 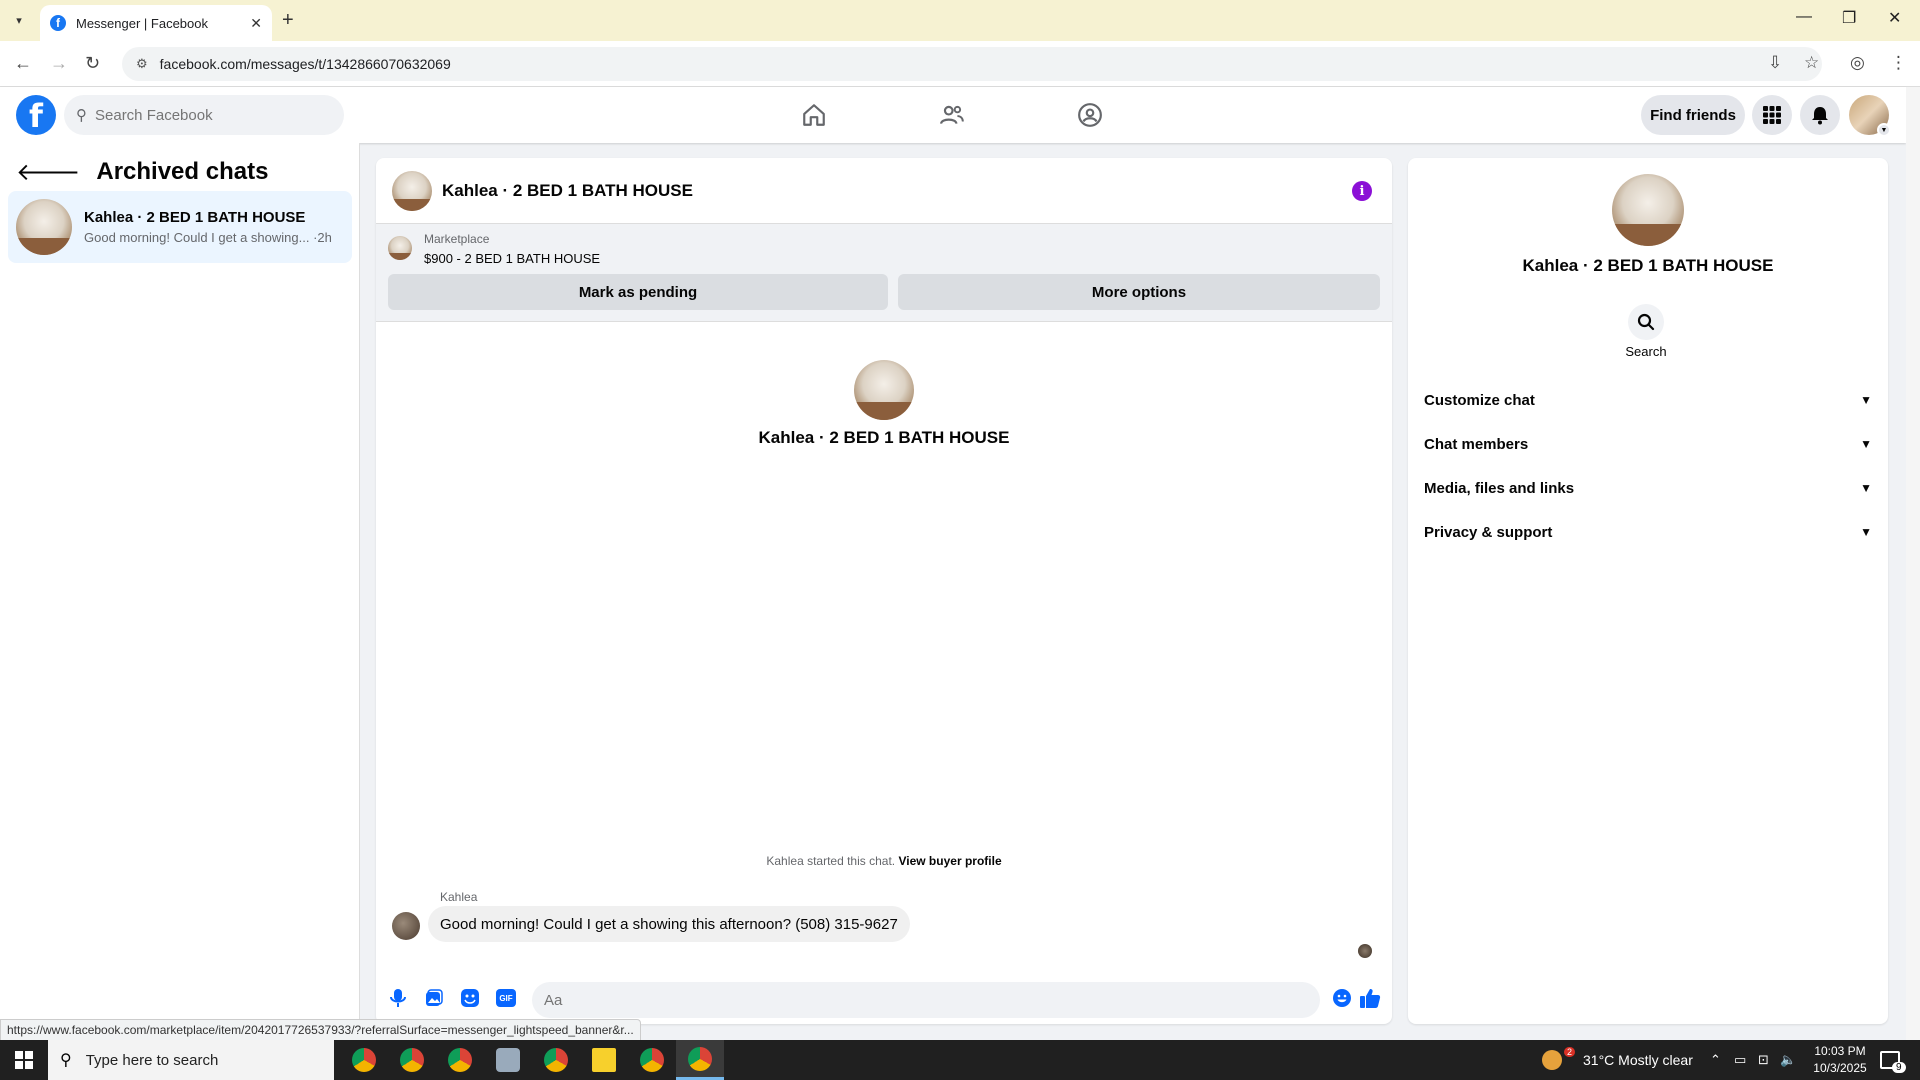 I want to click on chat-members-section: Chat members ▼, so click(x=1648, y=444).